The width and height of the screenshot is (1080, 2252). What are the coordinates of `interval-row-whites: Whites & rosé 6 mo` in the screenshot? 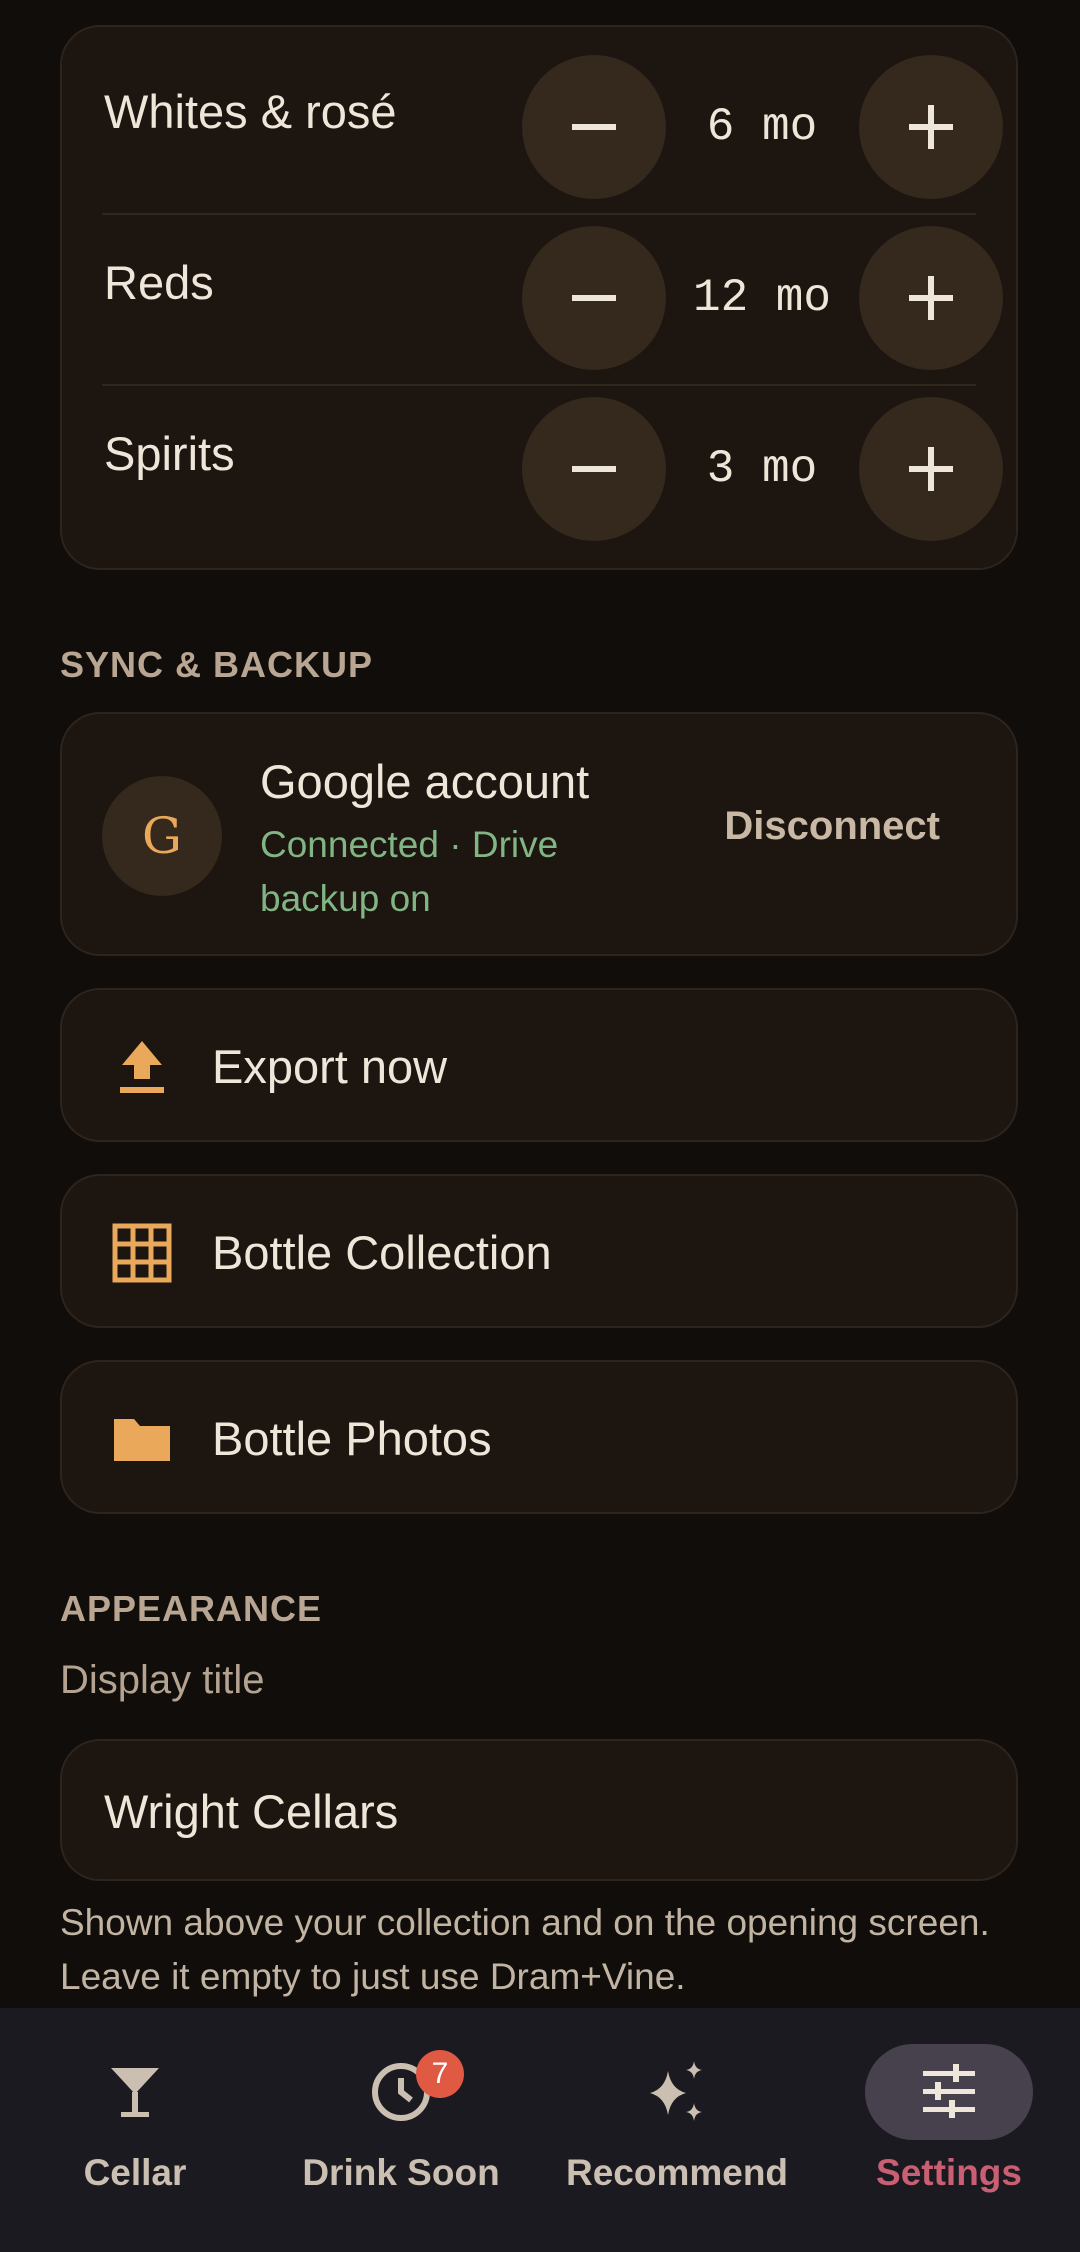 It's located at (539, 113).